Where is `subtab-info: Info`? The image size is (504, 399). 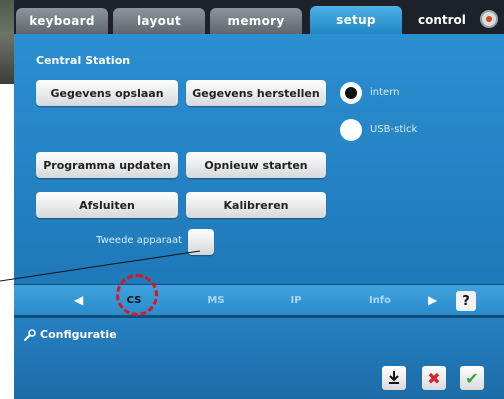
subtab-info: Info is located at coordinates (380, 300).